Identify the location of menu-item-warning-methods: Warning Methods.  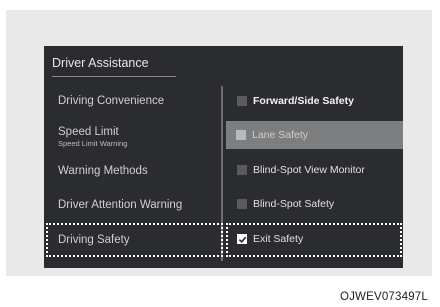
(103, 171).